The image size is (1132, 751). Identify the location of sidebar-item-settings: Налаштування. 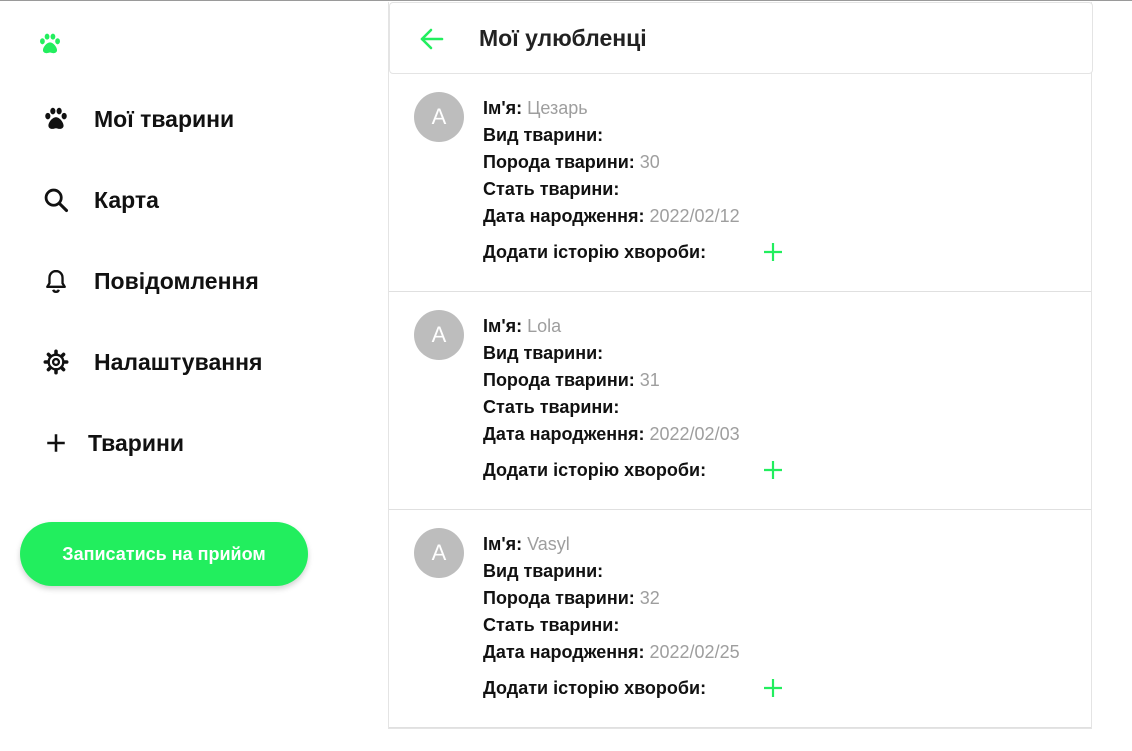
(151, 362).